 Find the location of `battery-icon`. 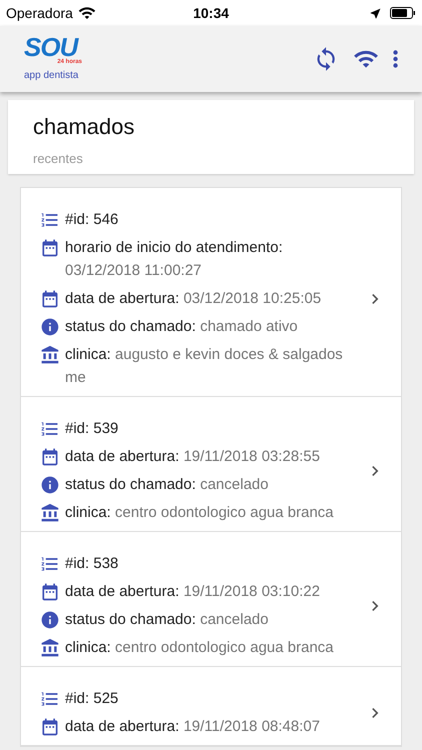

battery-icon is located at coordinates (403, 13).